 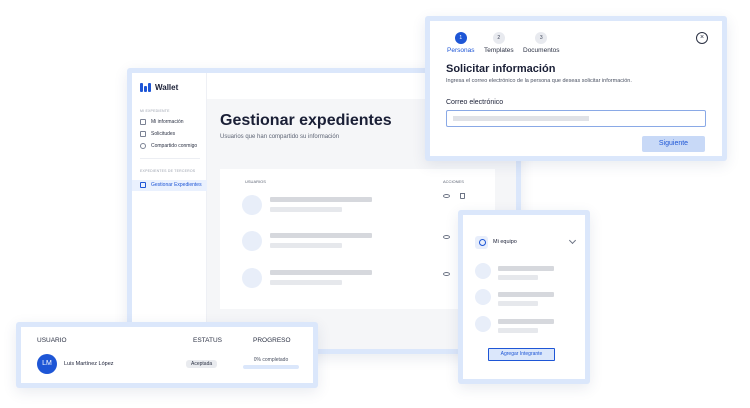 I want to click on sidebar-item-gestionar: Gestionar Expedientes, so click(x=171, y=185).